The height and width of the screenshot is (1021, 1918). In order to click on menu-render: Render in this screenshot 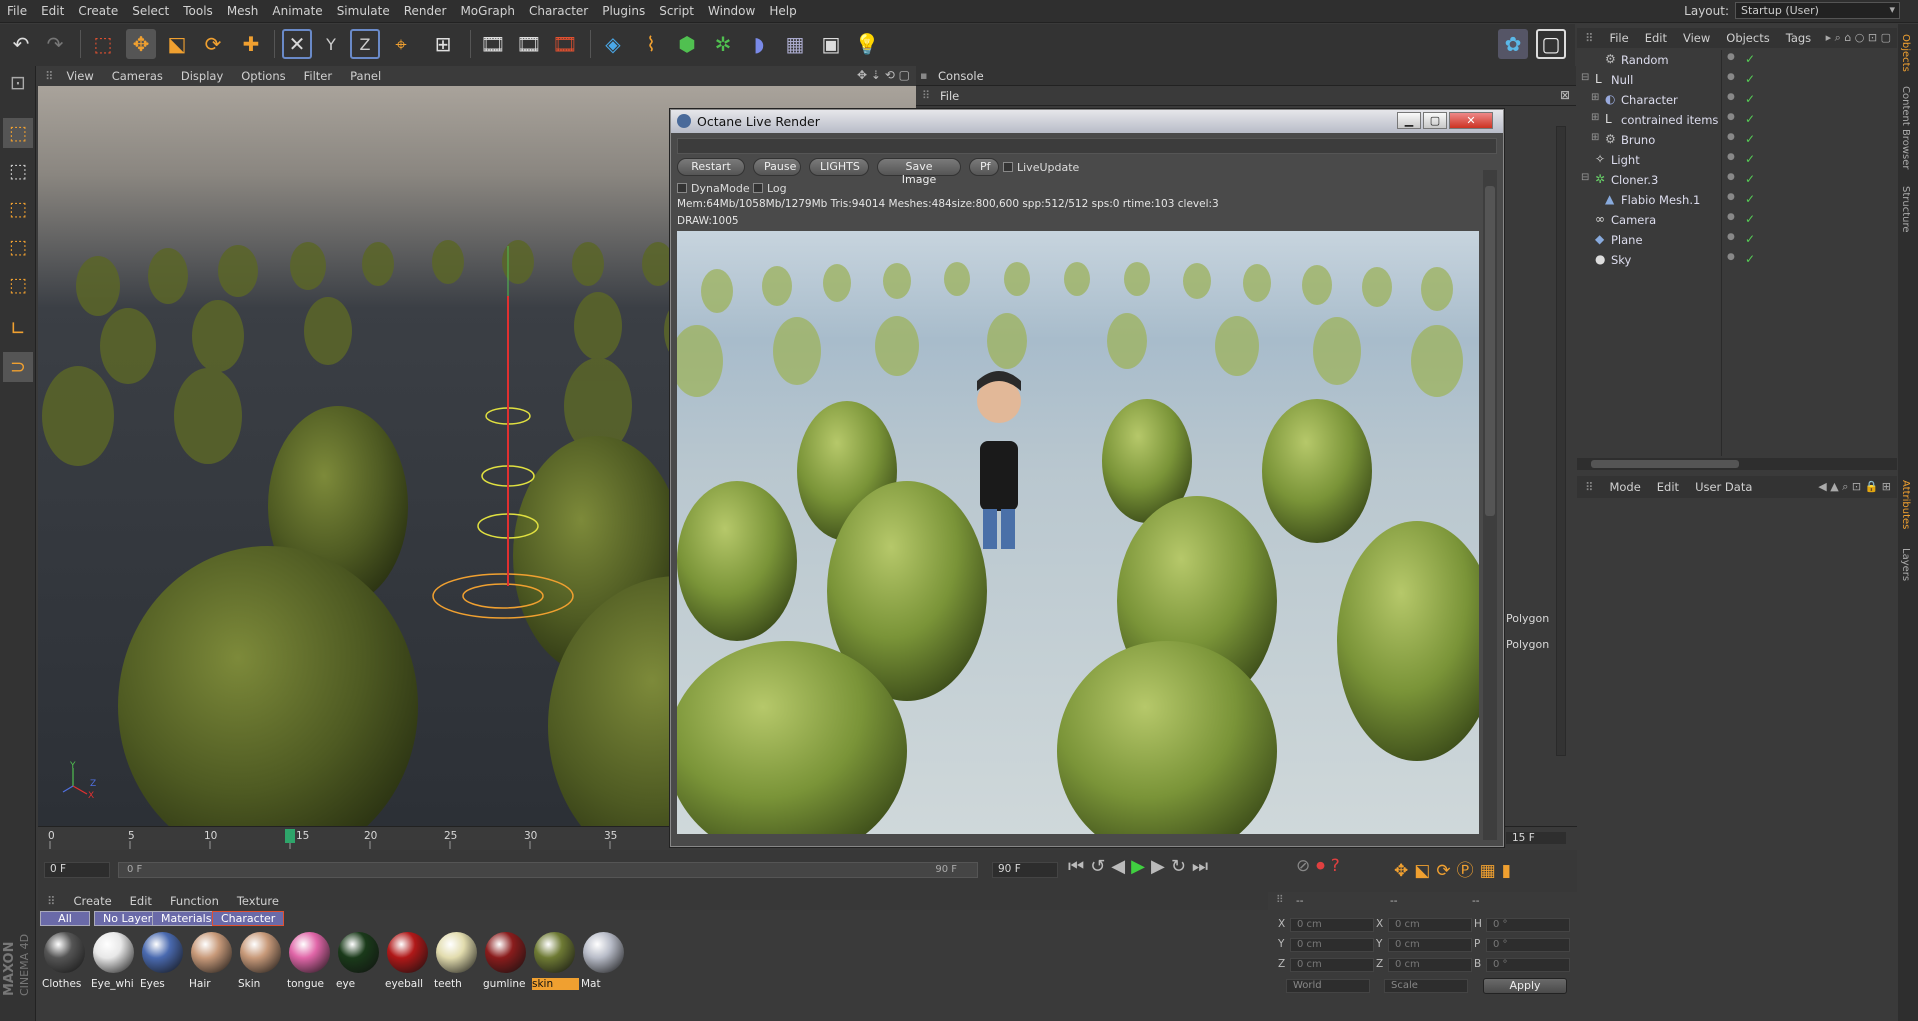, I will do `click(425, 11)`.